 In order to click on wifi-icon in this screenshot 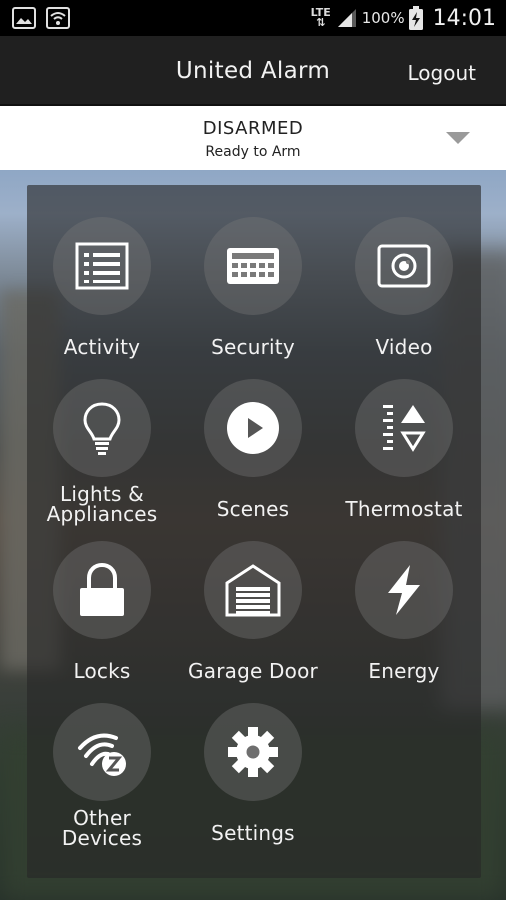, I will do `click(58, 18)`.